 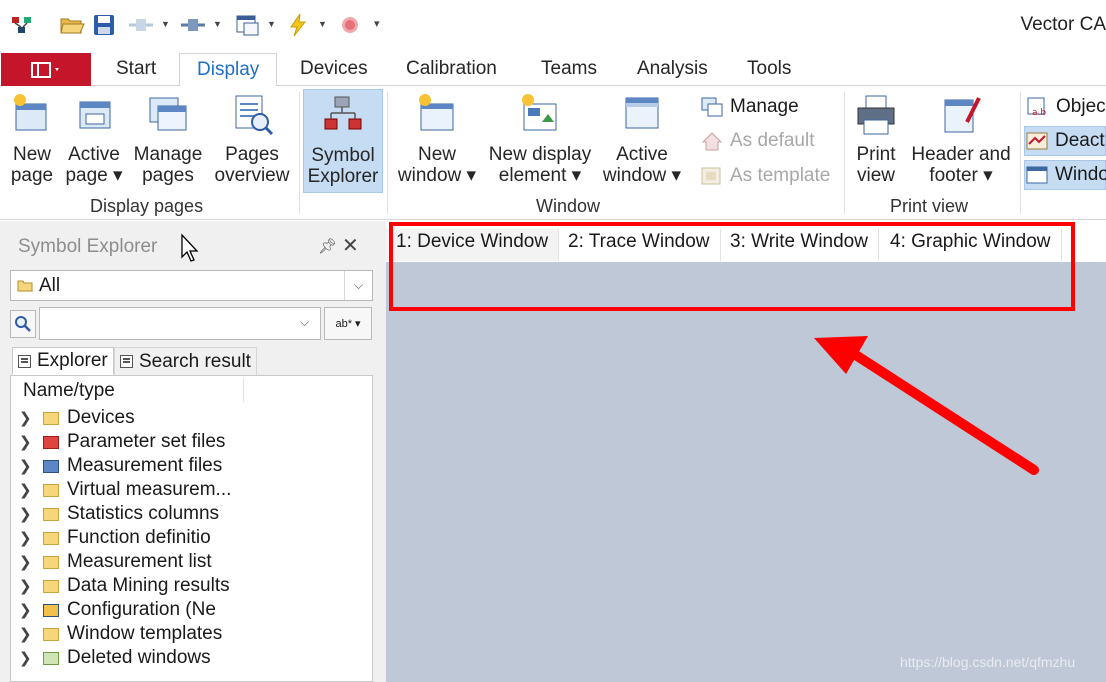 What do you see at coordinates (334, 69) in the screenshot?
I see `tab-devices: Devices` at bounding box center [334, 69].